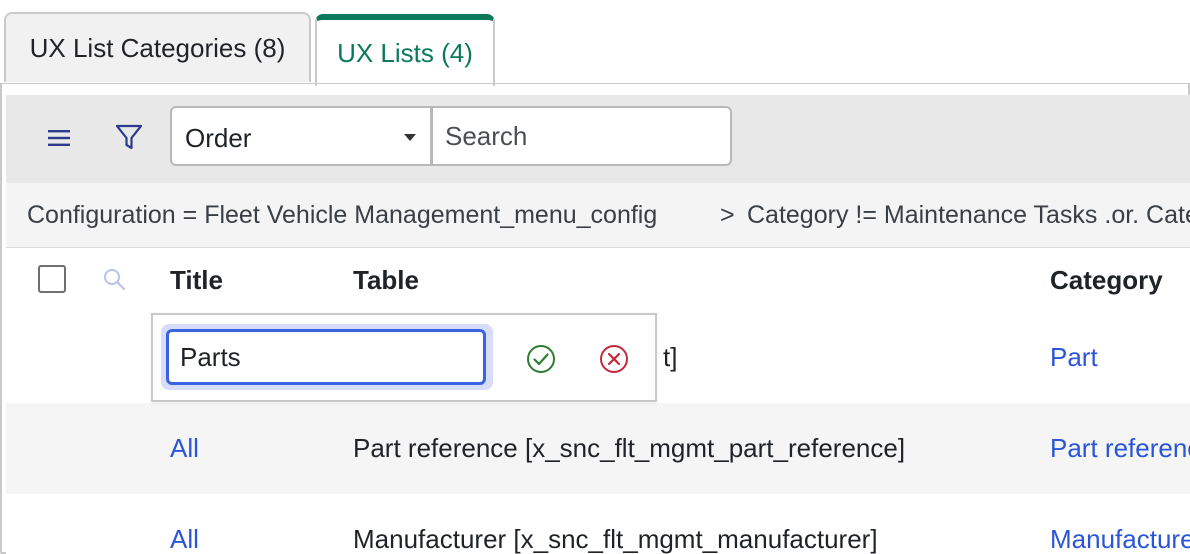  Describe the element at coordinates (541, 359) in the screenshot. I see `check-circle-icon` at that location.